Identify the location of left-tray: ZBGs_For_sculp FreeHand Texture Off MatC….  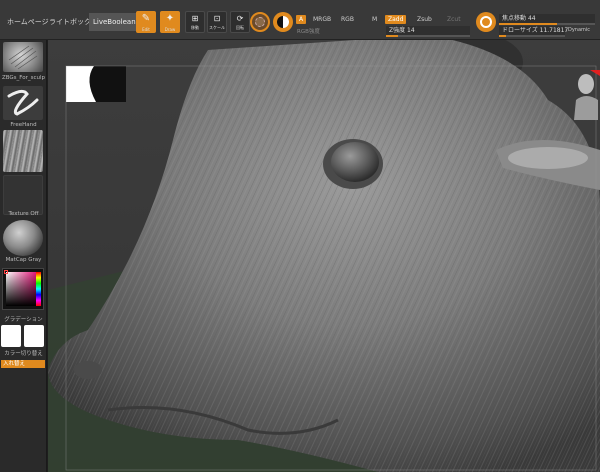
(23, 256).